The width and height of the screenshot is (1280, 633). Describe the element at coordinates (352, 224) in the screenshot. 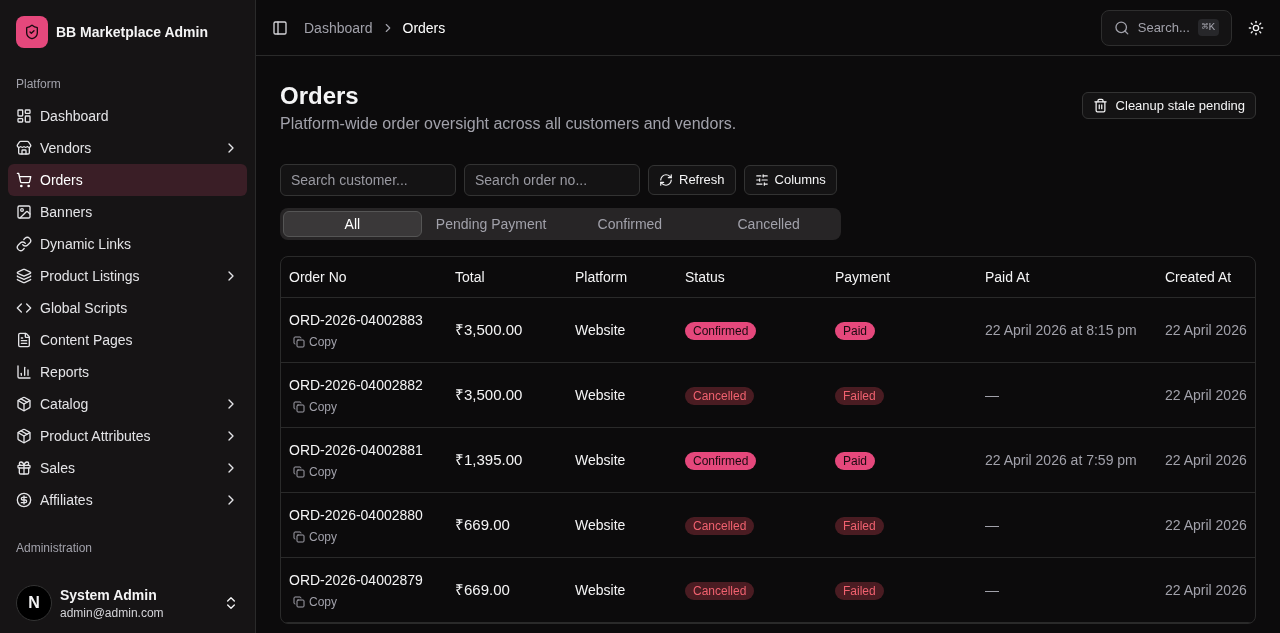

I see `status-tab: All` at that location.